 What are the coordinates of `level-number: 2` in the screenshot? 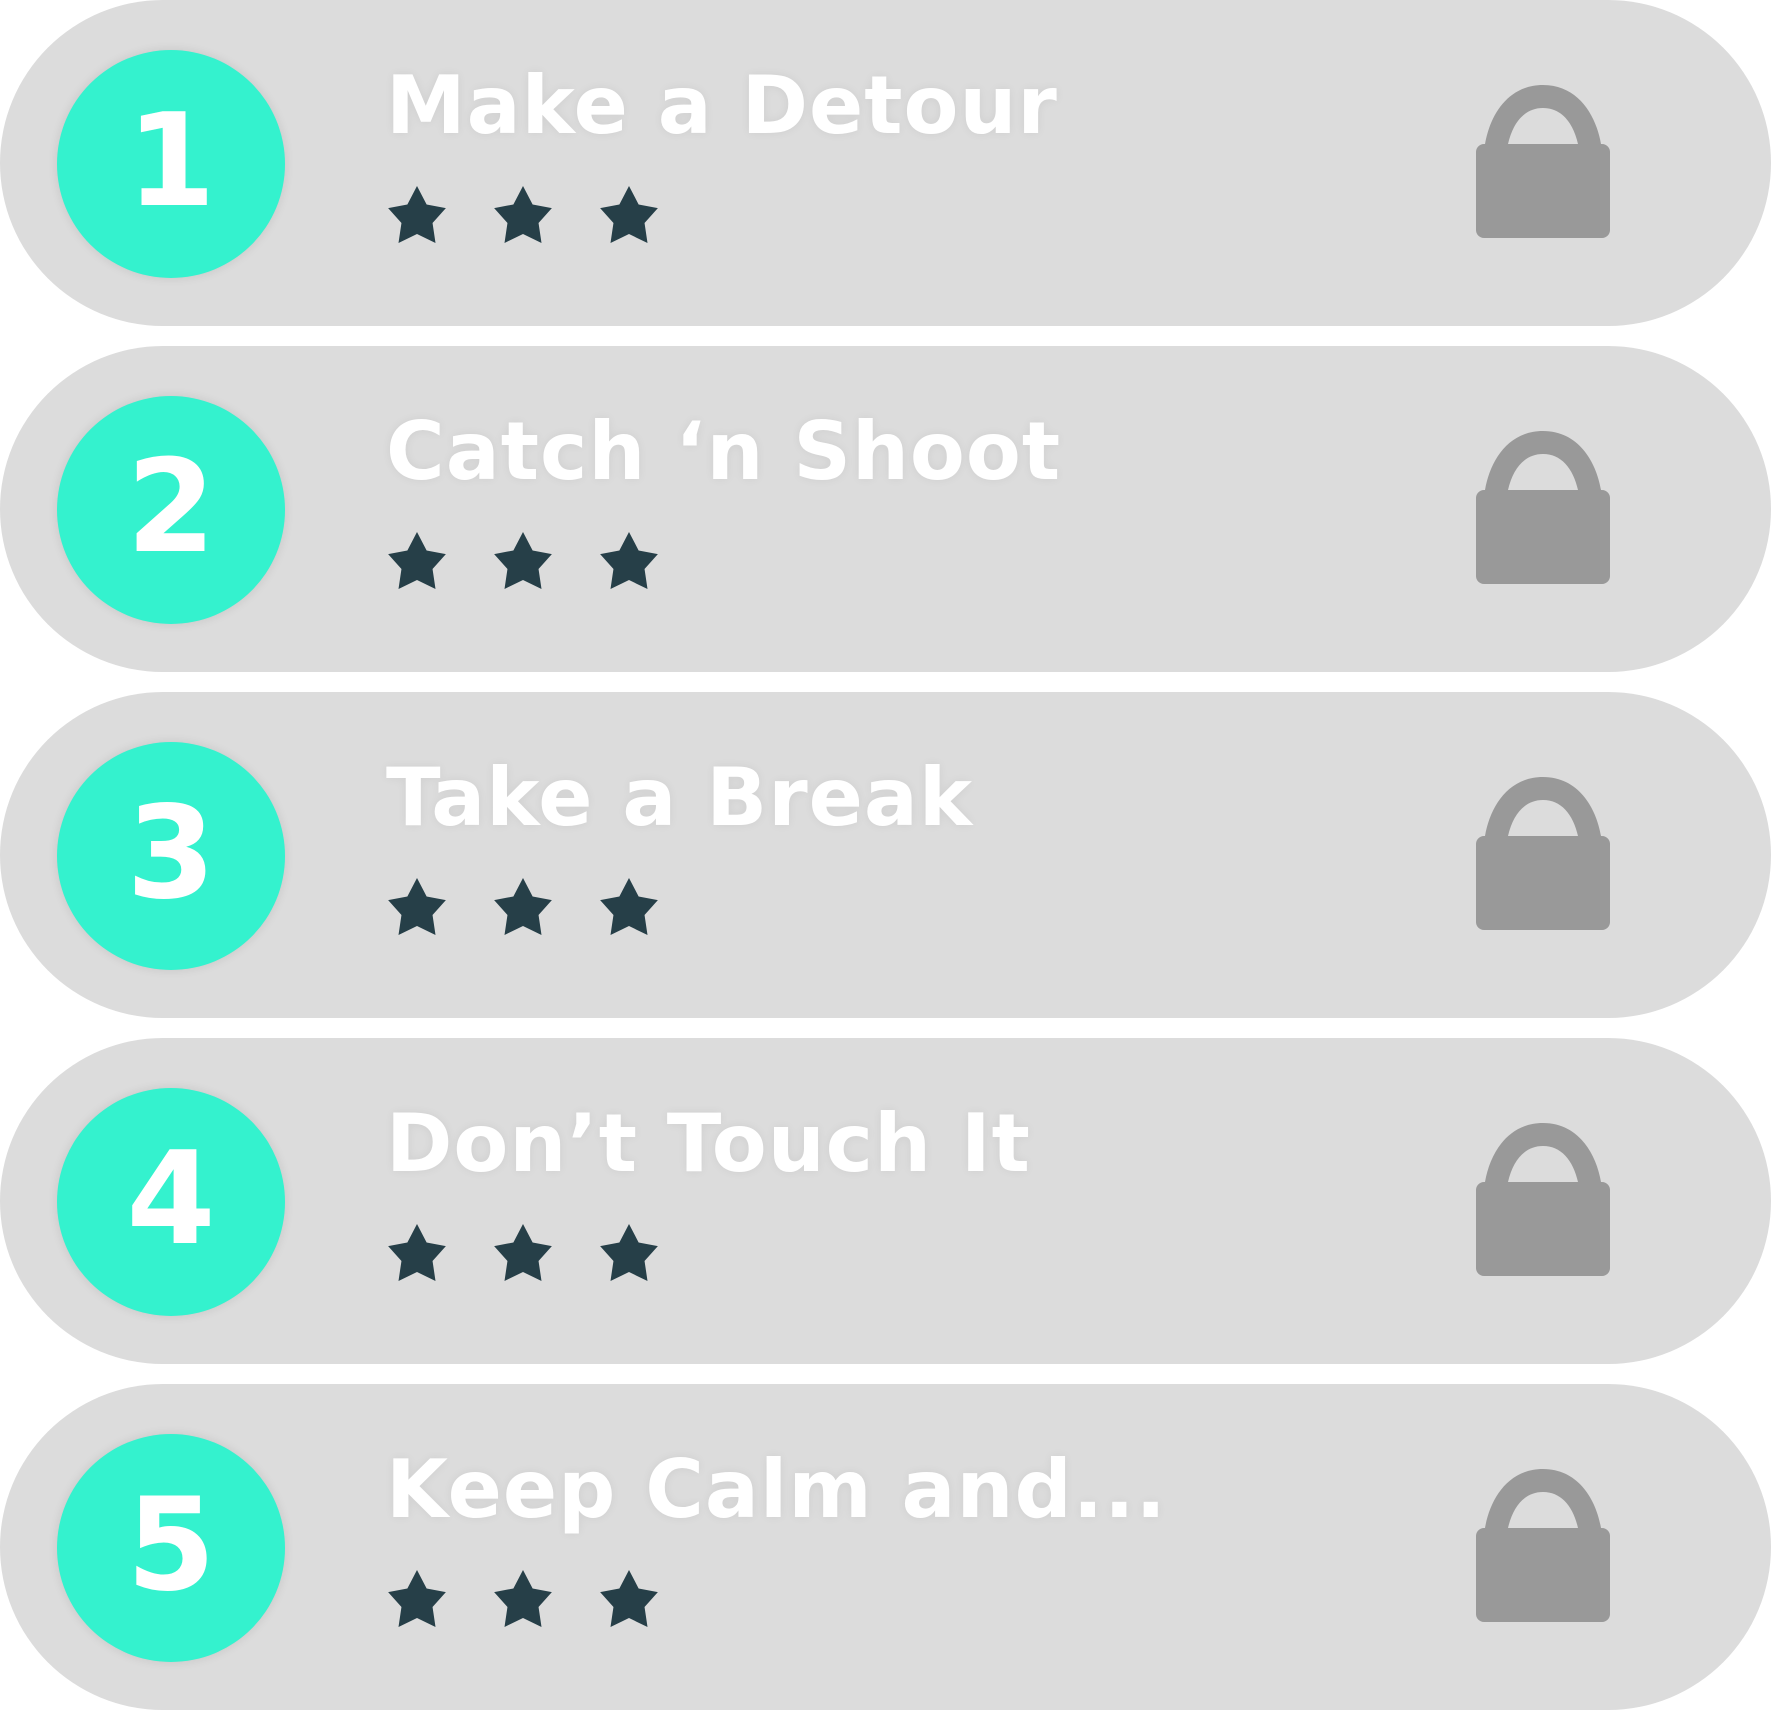 It's located at (171, 507).